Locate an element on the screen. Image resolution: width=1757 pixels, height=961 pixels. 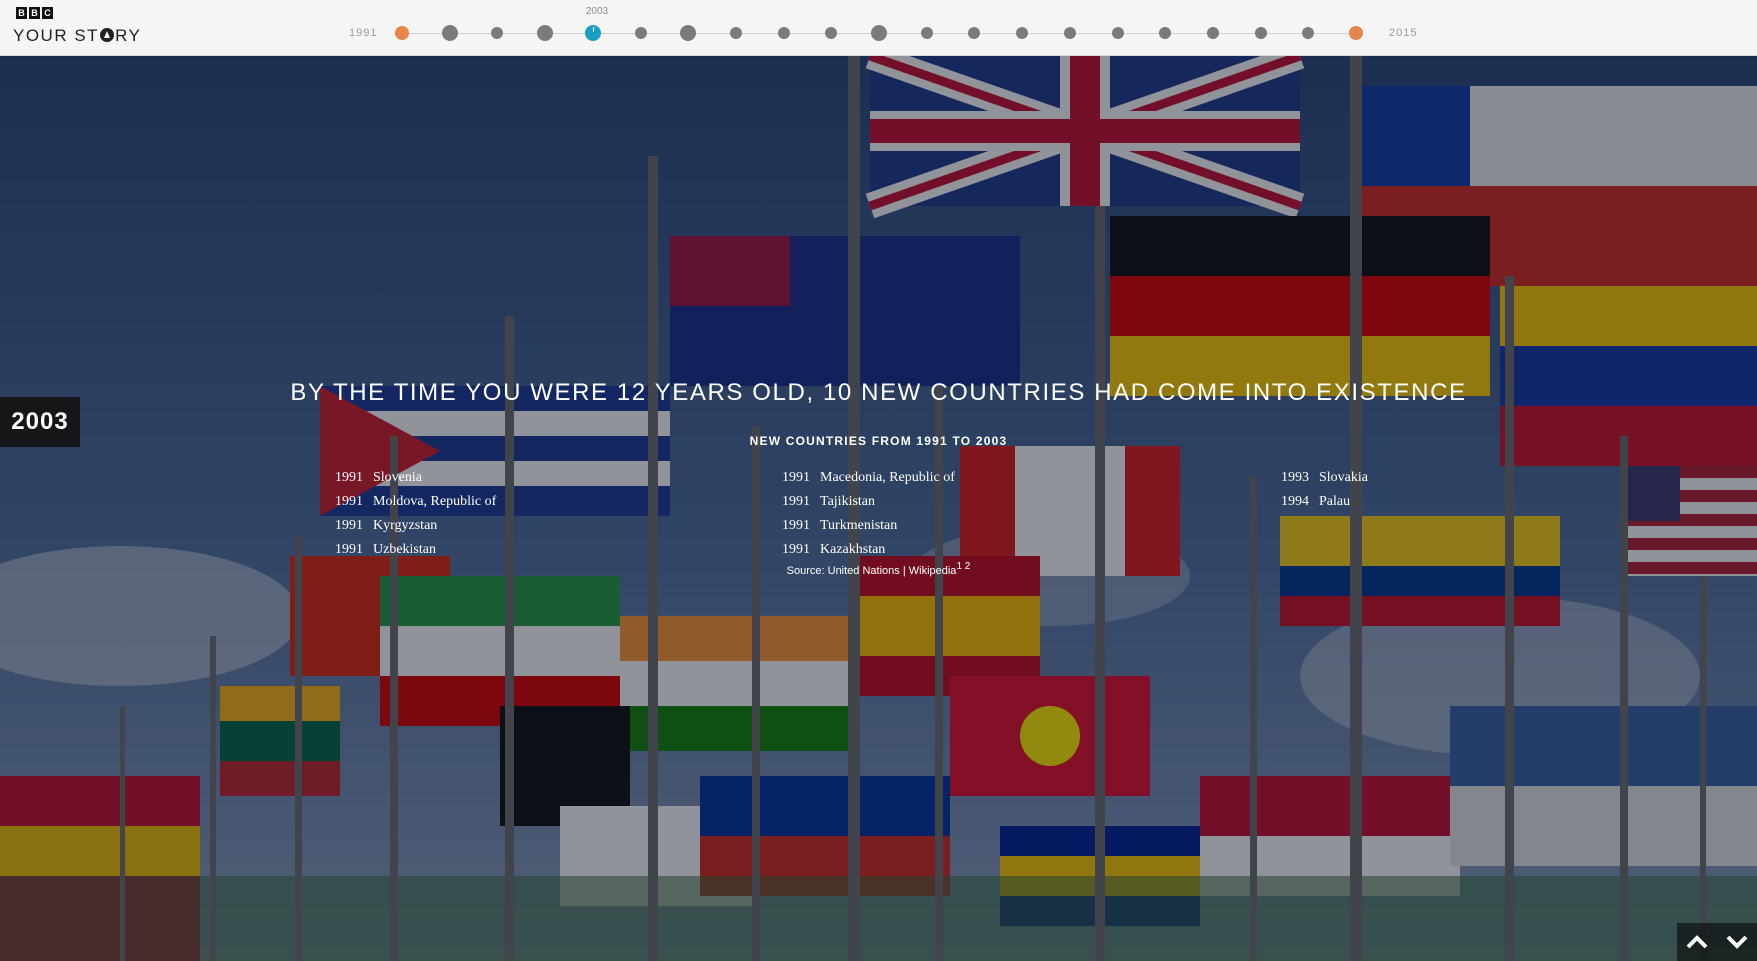
list-item: 1991 Turkmenistan is located at coordinates (868, 526).